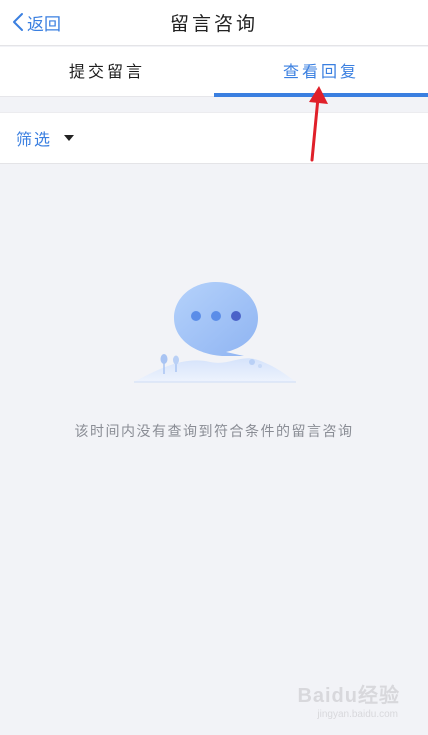  I want to click on caret-down-icon, so click(69, 138).